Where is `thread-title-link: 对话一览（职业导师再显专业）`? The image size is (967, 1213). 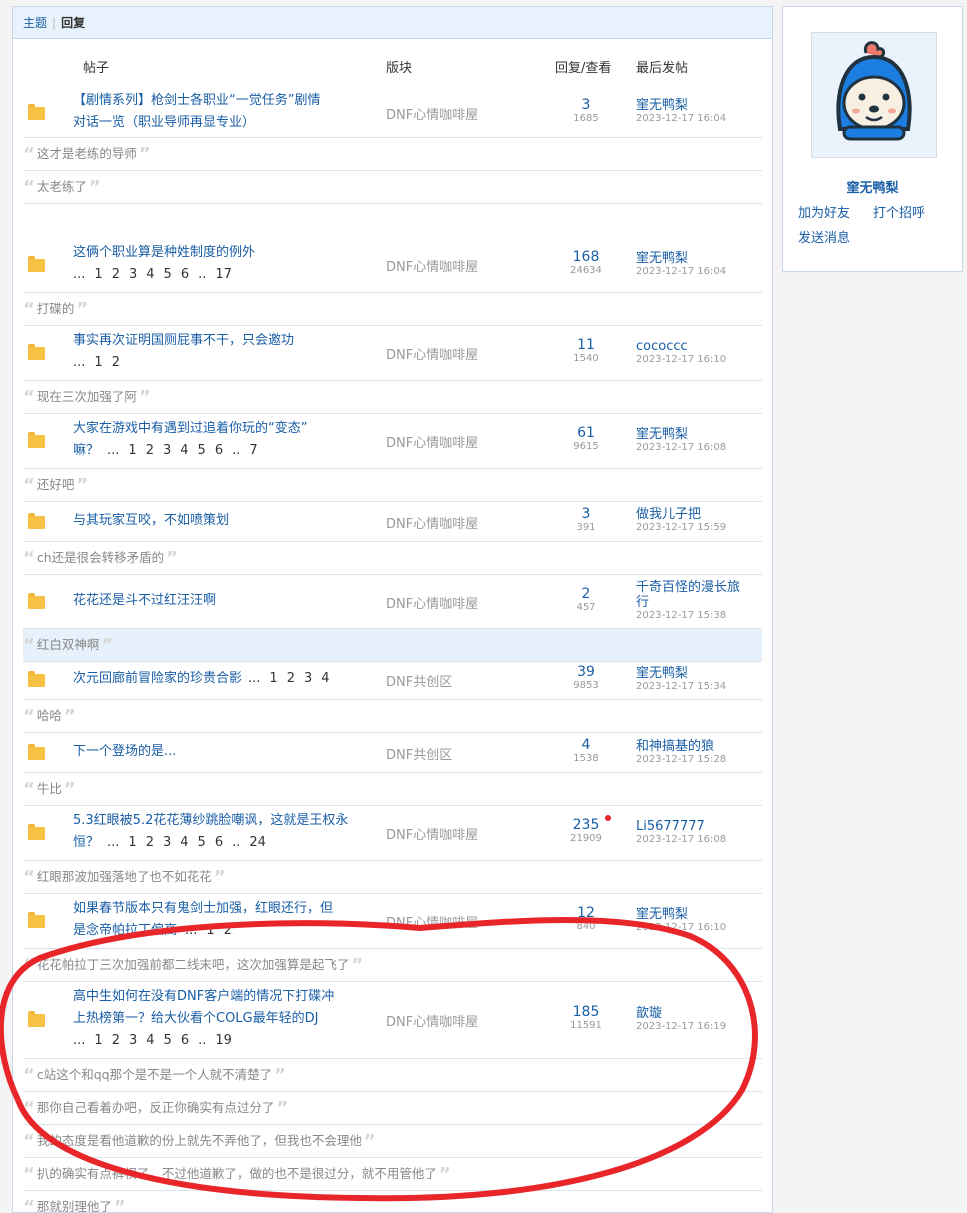
thread-title-link: 对话一览（职业导师再显专业） is located at coordinates (220, 123).